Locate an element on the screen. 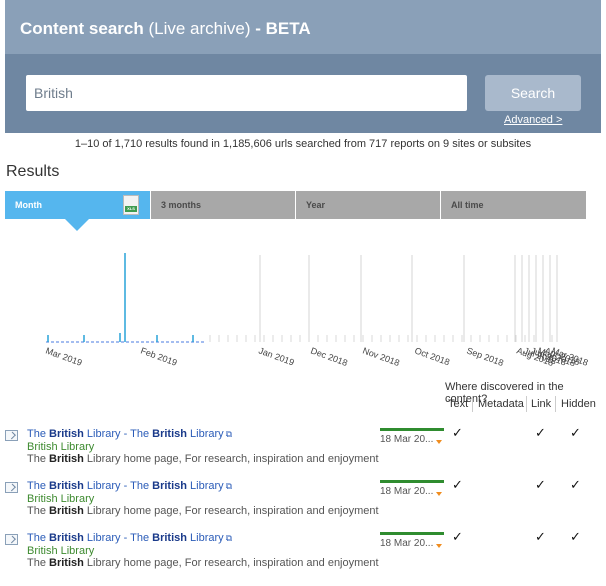 This screenshot has width=606, height=586. tab-year: Year is located at coordinates (368, 205).